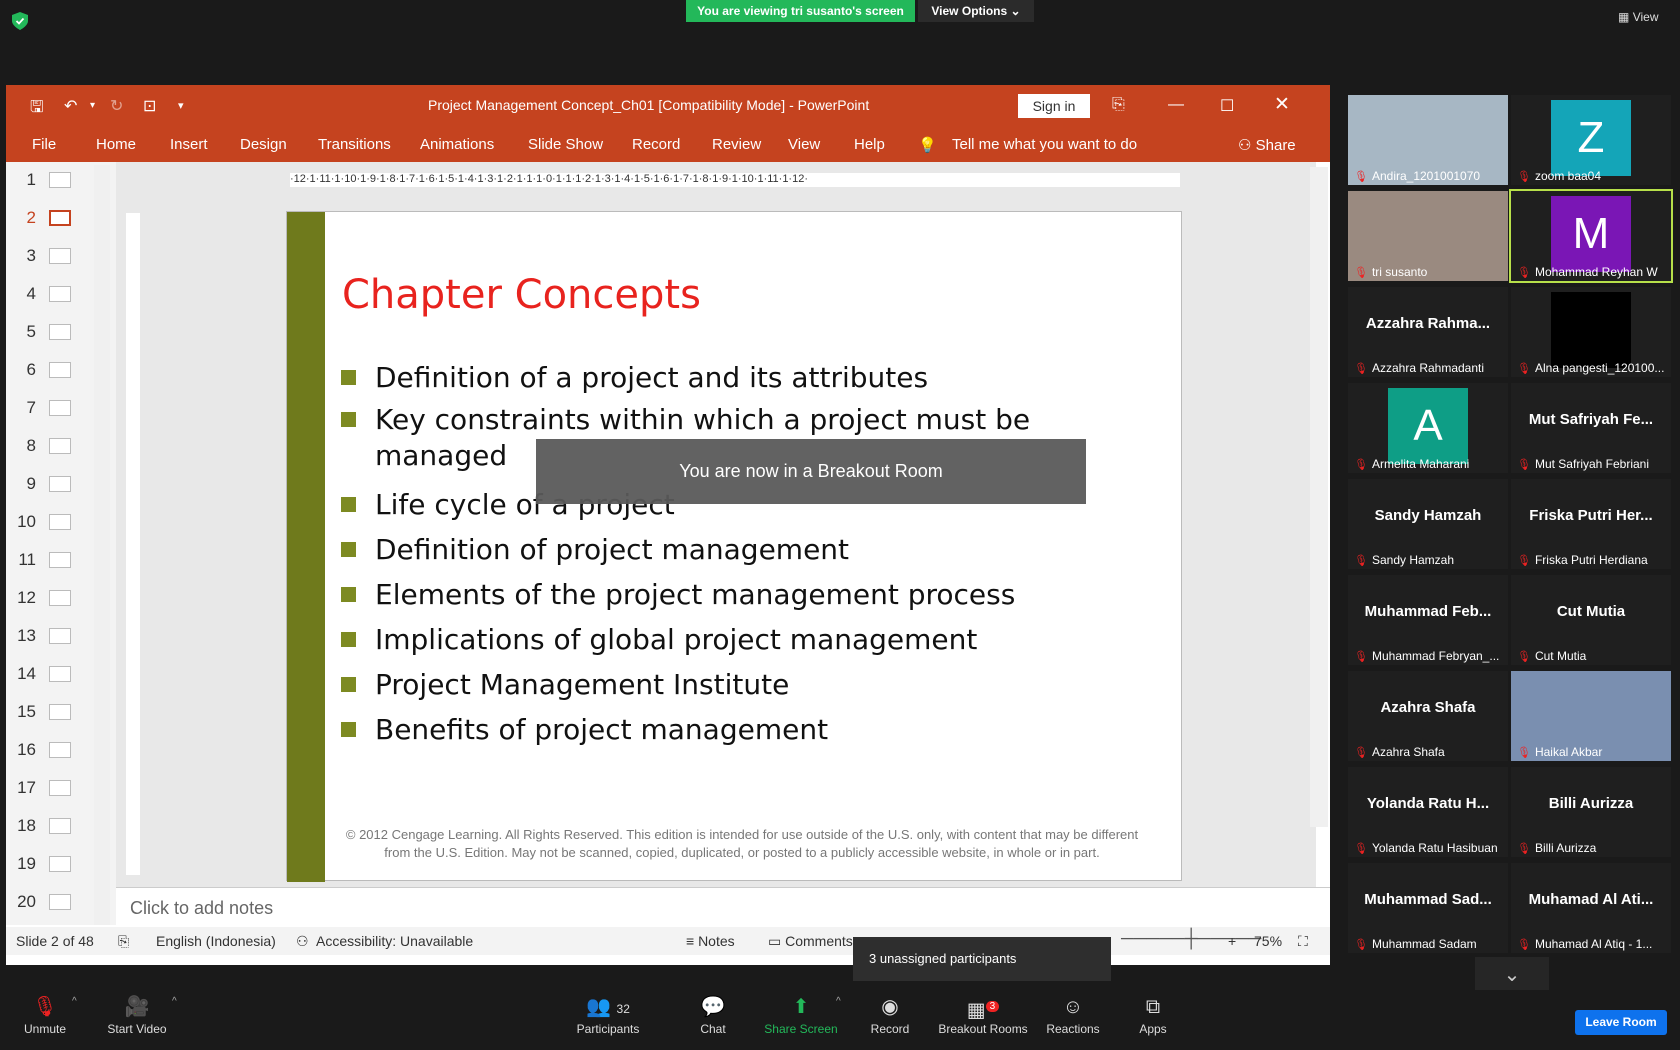 Image resolution: width=1680 pixels, height=1050 pixels. I want to click on participant-tile: A 🎙 Armelita Maharani, so click(1428, 428).